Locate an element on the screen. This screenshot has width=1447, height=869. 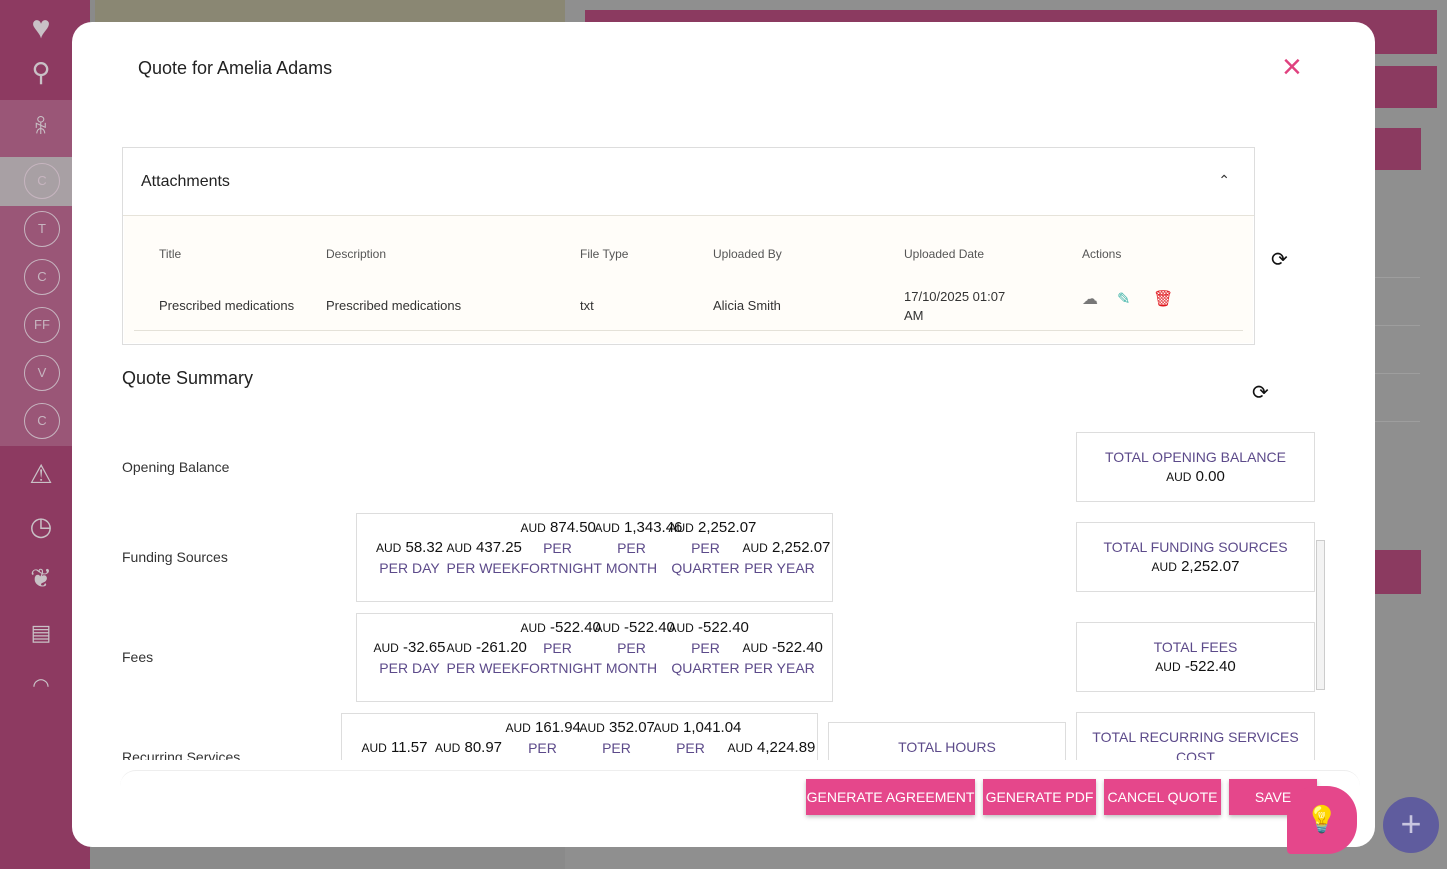
total-fees-card: TOTAL FEES AUD -522.40 is located at coordinates (1195, 657).